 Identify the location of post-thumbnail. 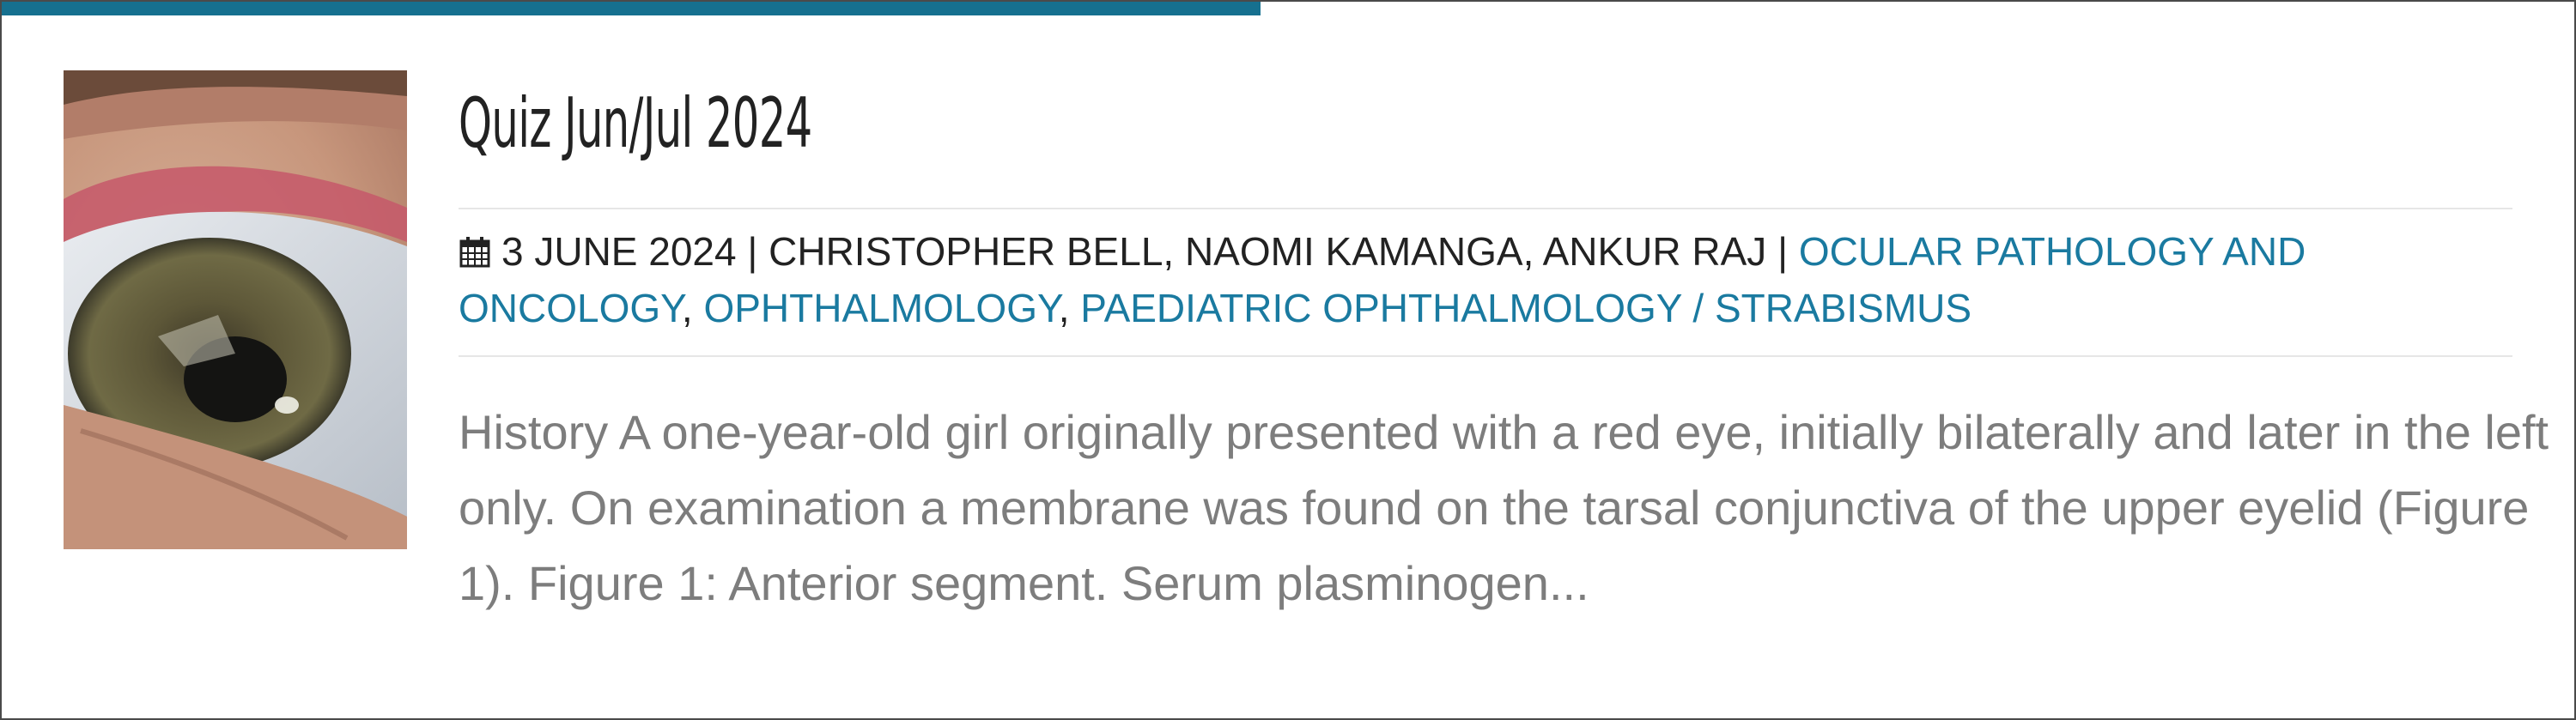
(236, 310).